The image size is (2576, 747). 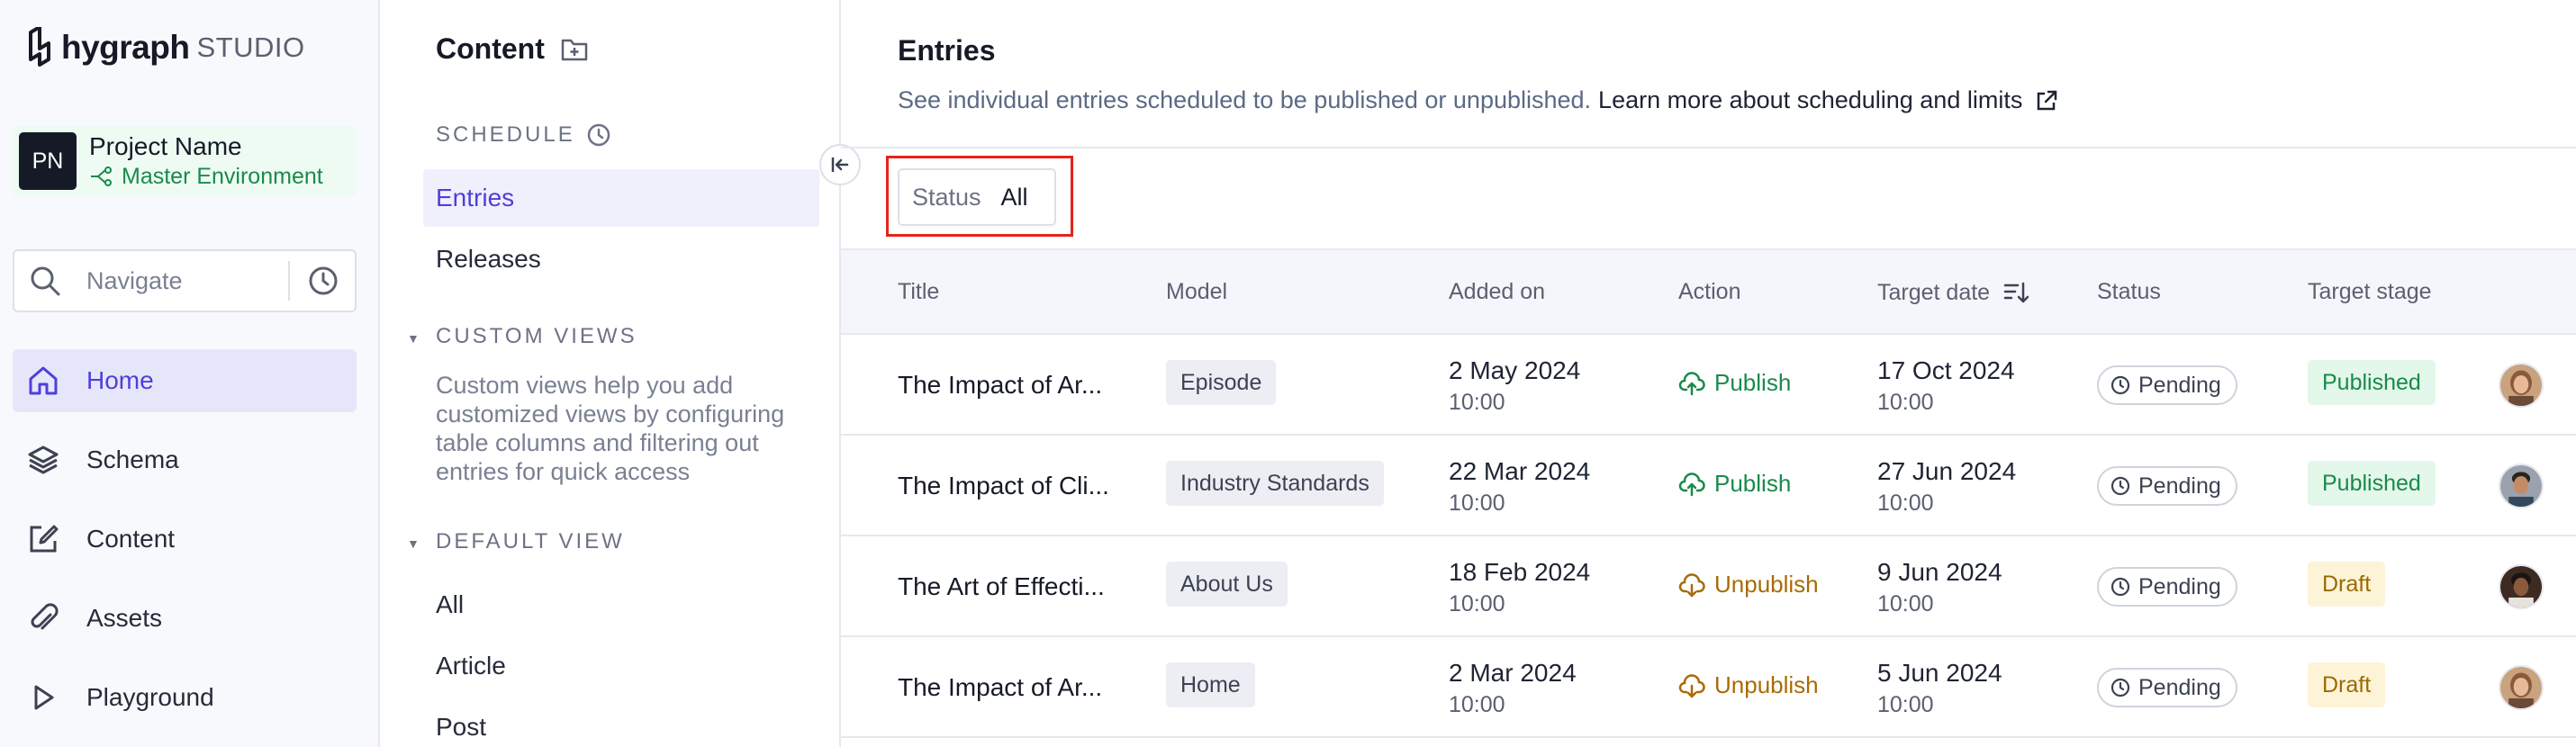 What do you see at coordinates (1014, 197) in the screenshot?
I see `status-filter-value: All` at bounding box center [1014, 197].